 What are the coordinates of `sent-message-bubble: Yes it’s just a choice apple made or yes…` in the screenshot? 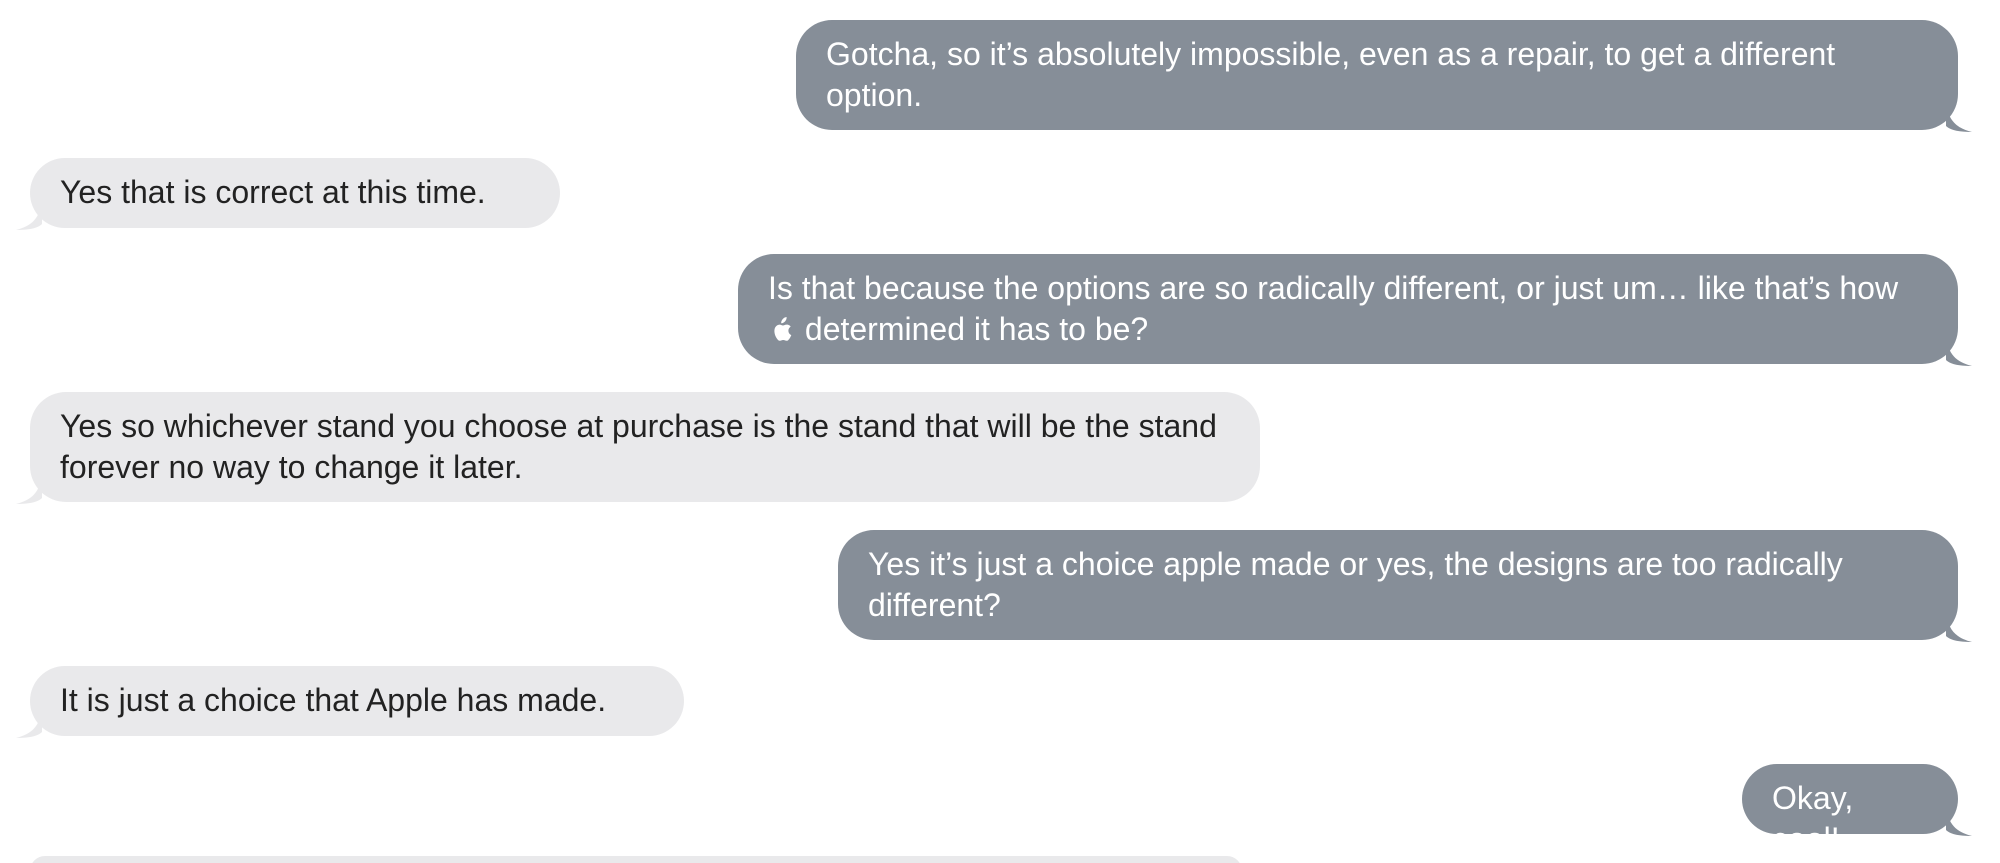 It's located at (1405, 586).